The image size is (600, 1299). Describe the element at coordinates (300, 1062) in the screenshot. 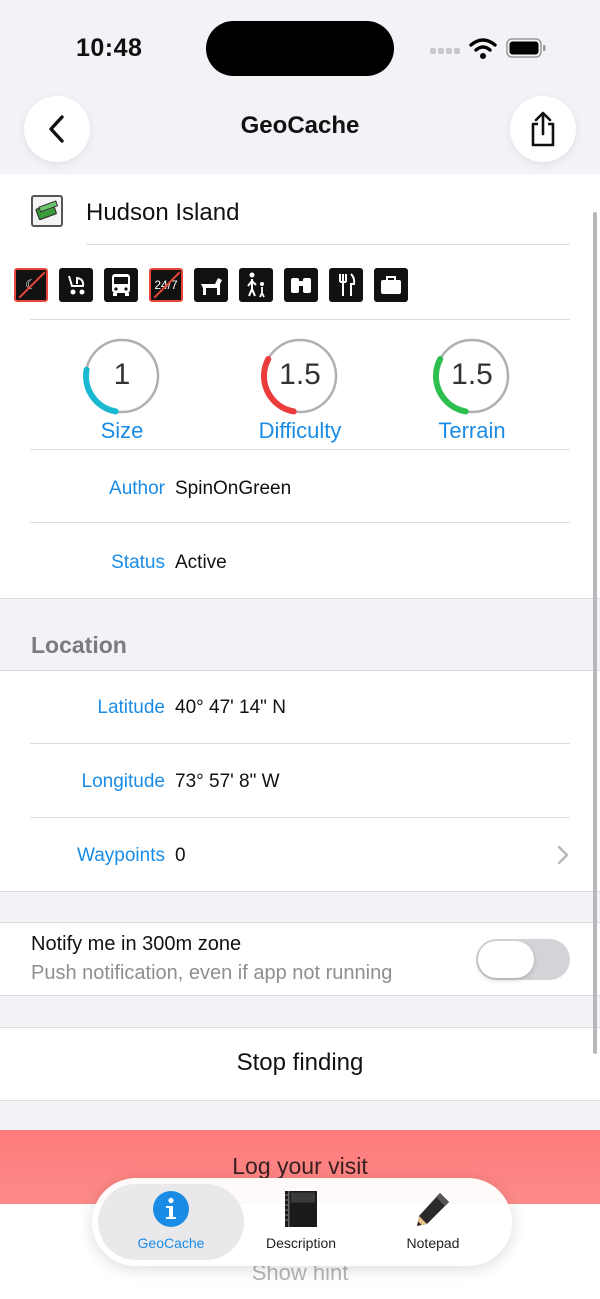

I see `stop-finding-label: Stop finding` at that location.